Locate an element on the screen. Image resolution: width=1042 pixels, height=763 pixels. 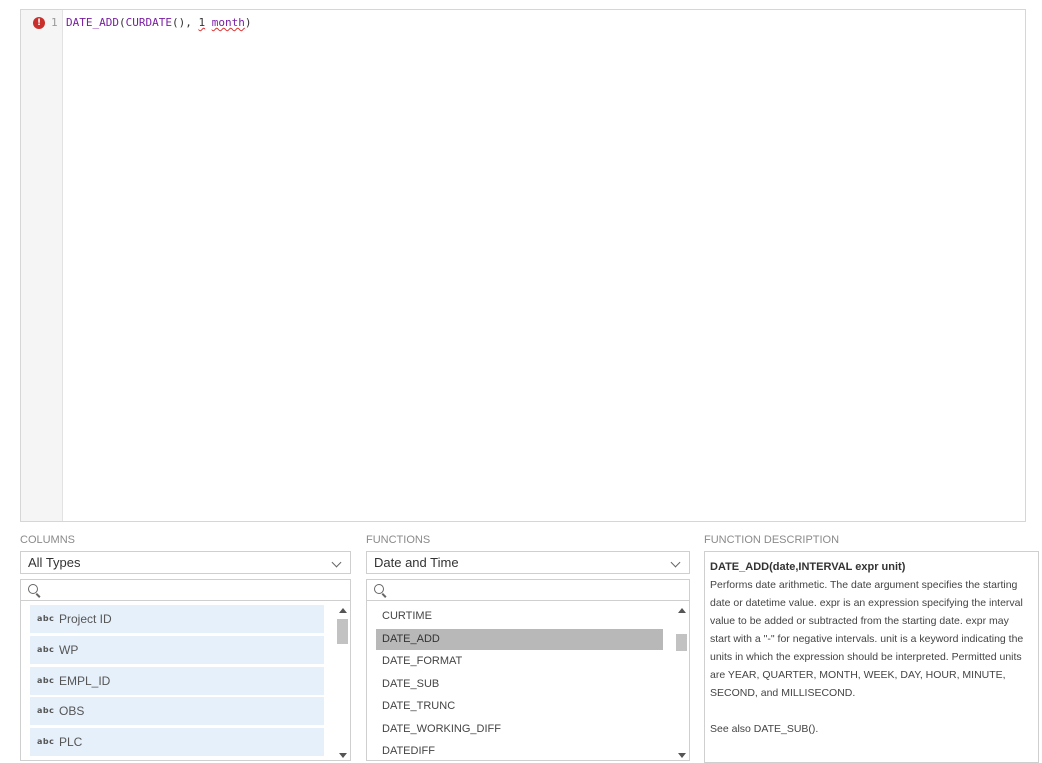
column-type-value: All Types is located at coordinates (54, 562).